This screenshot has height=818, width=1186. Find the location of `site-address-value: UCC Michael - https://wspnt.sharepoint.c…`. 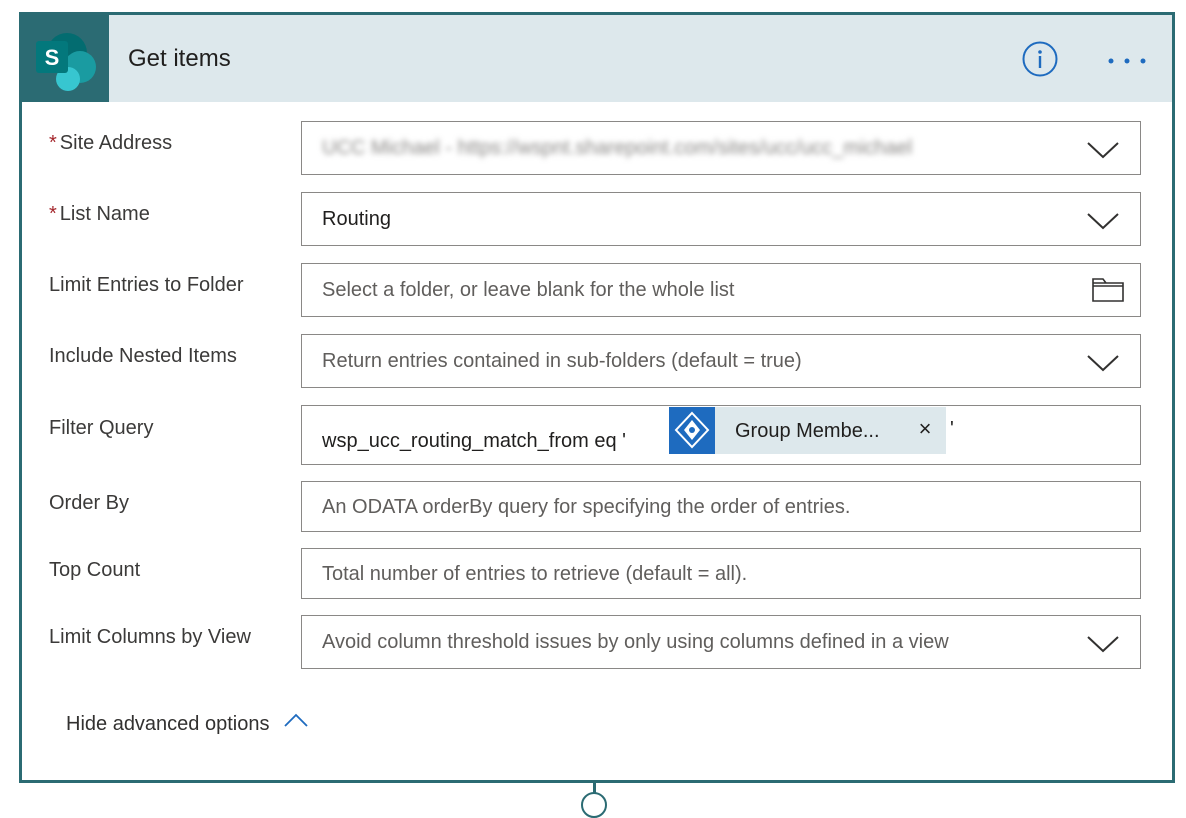

site-address-value: UCC Michael - https://wspnt.sharepoint.c… is located at coordinates (617, 148).